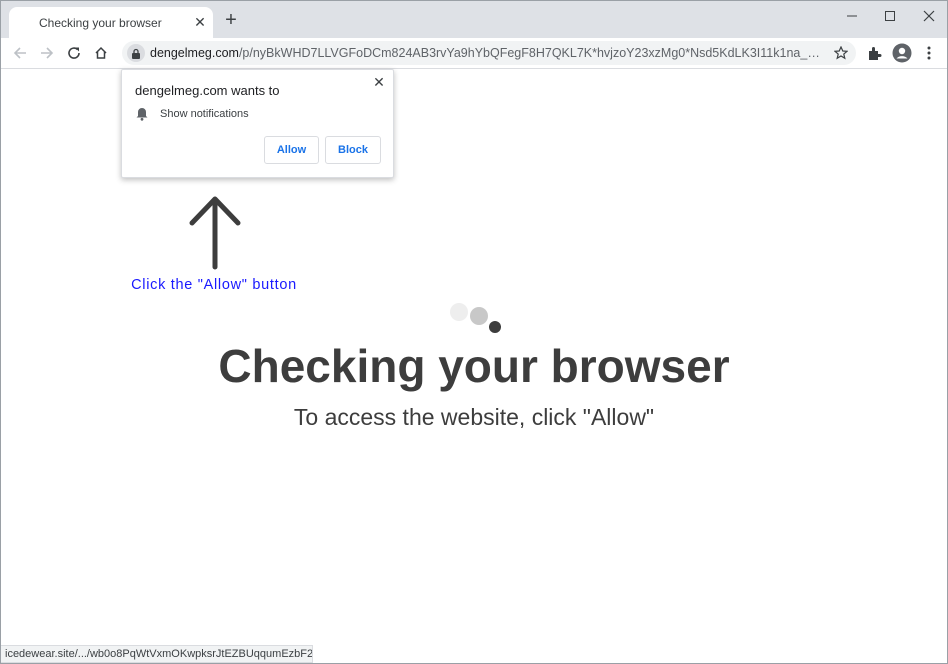  What do you see at coordinates (929, 53) in the screenshot?
I see `menu-icon` at bounding box center [929, 53].